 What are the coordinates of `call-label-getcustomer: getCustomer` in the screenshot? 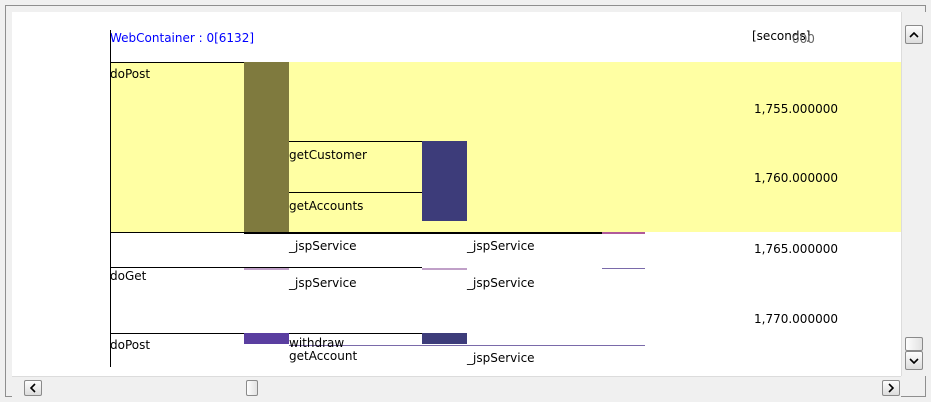 It's located at (328, 155).